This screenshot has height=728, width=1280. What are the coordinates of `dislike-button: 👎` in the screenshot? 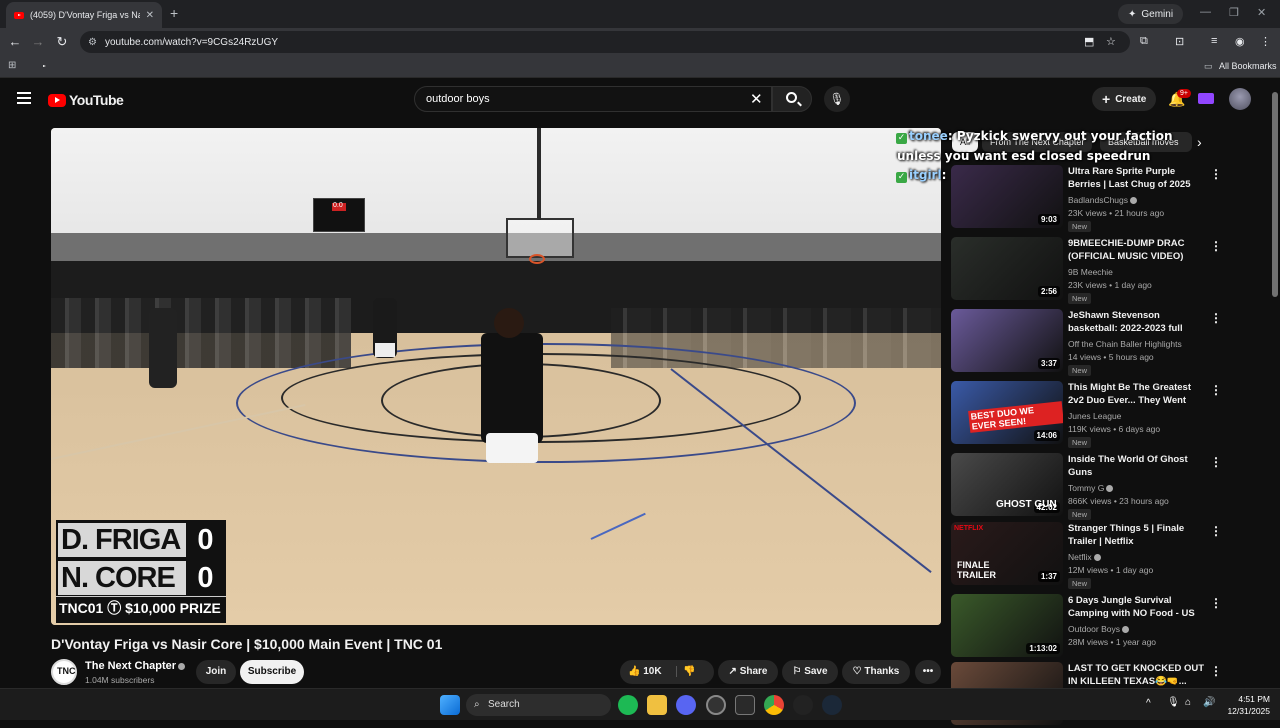 It's located at (686, 671).